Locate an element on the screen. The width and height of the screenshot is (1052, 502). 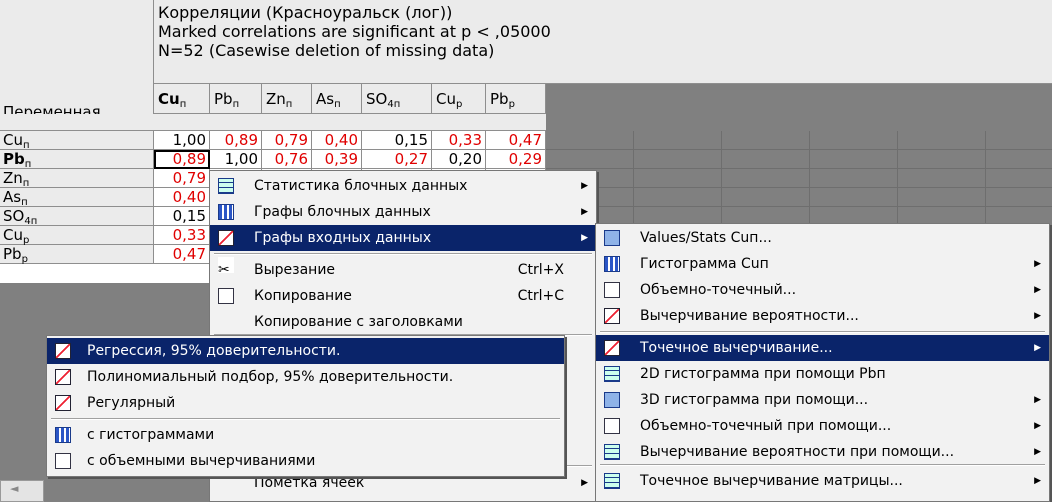
table-cell: 0,20 is located at coordinates (459, 159).